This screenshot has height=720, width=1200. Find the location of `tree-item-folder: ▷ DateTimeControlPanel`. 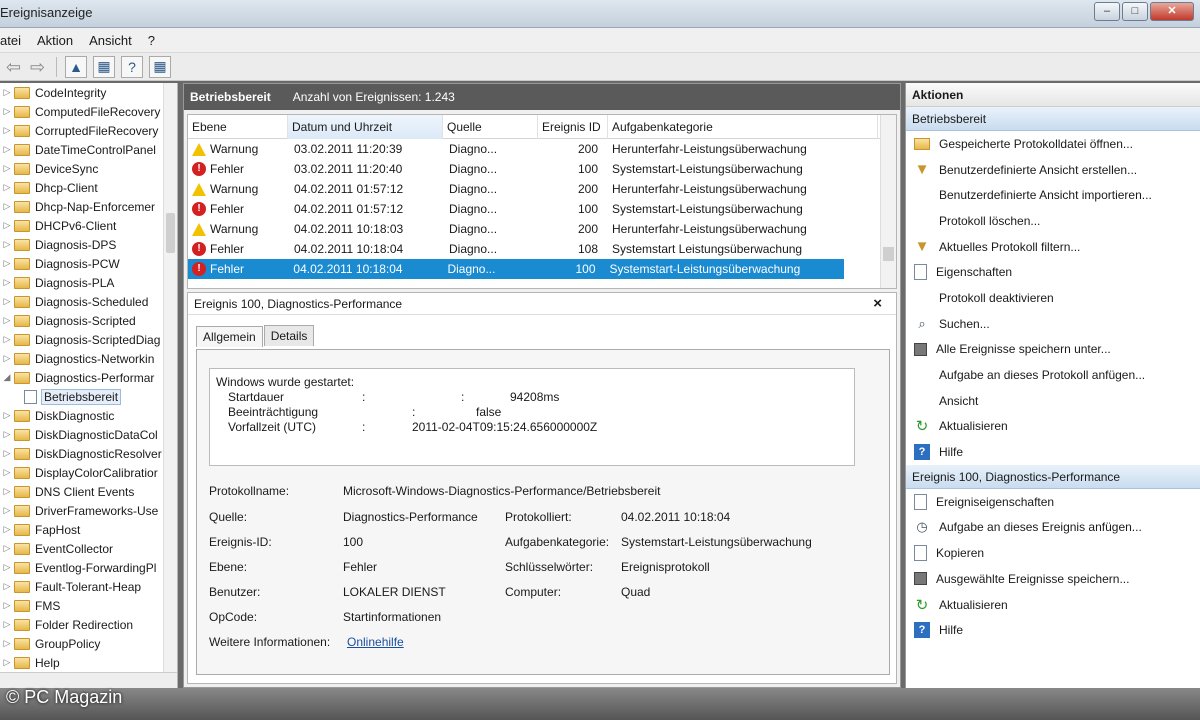

tree-item-folder: ▷ DateTimeControlPanel is located at coordinates (88, 149).